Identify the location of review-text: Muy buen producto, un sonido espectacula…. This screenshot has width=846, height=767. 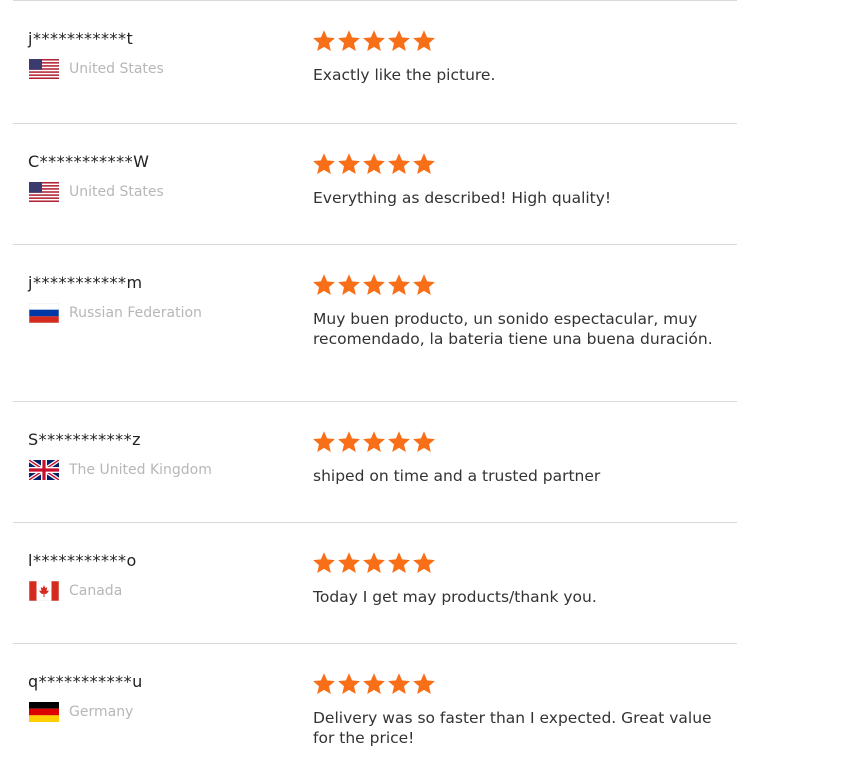
(513, 329).